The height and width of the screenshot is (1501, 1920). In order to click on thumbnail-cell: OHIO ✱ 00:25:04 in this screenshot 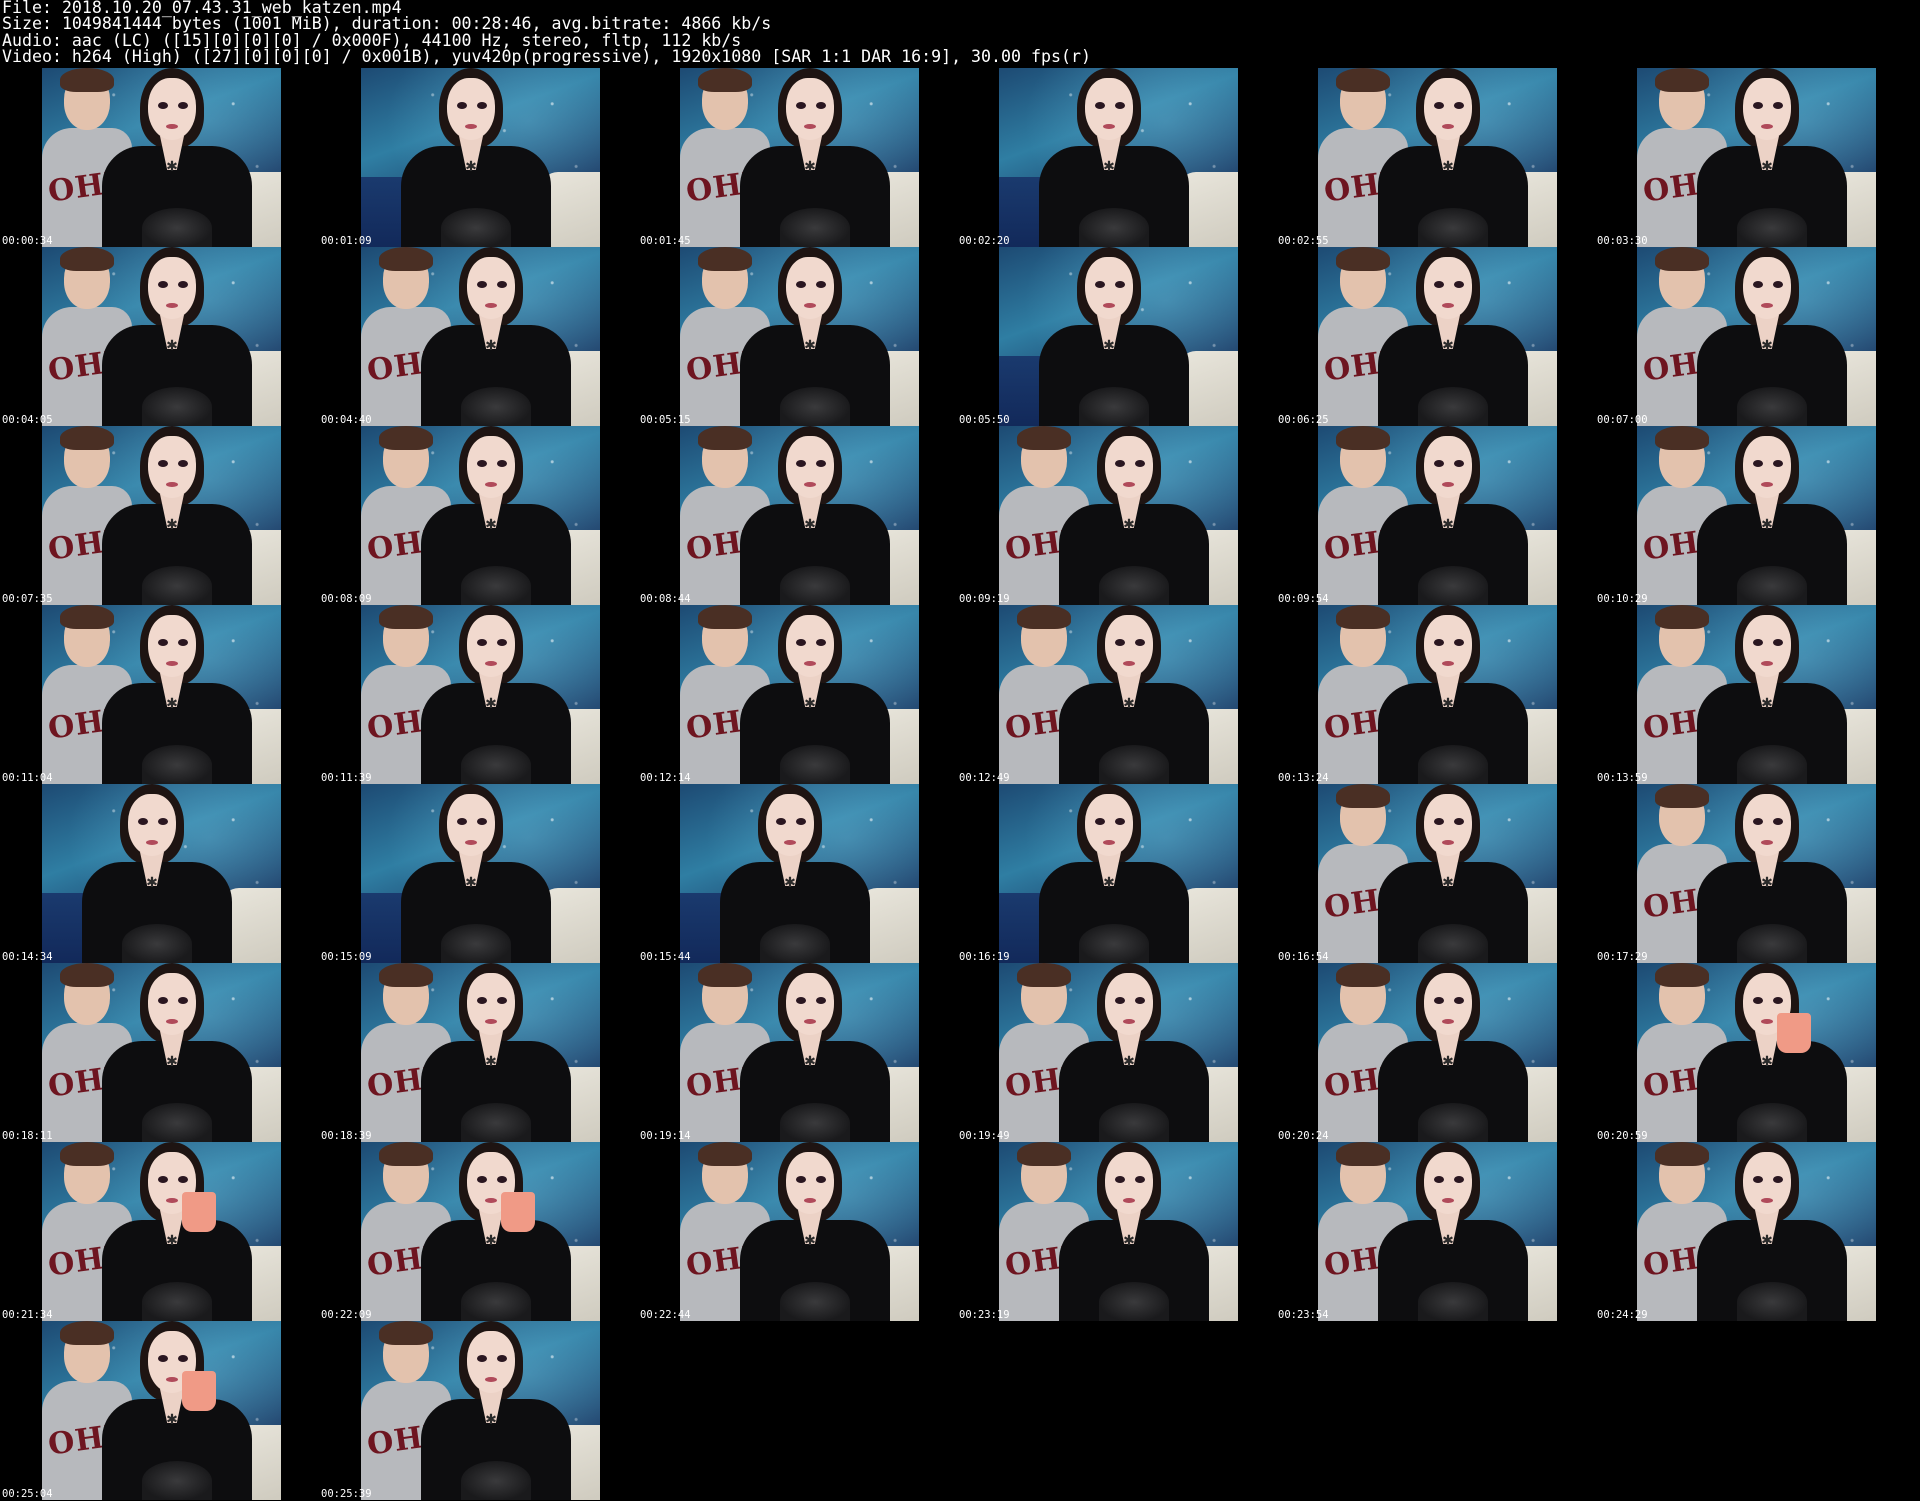, I will do `click(159, 1410)`.